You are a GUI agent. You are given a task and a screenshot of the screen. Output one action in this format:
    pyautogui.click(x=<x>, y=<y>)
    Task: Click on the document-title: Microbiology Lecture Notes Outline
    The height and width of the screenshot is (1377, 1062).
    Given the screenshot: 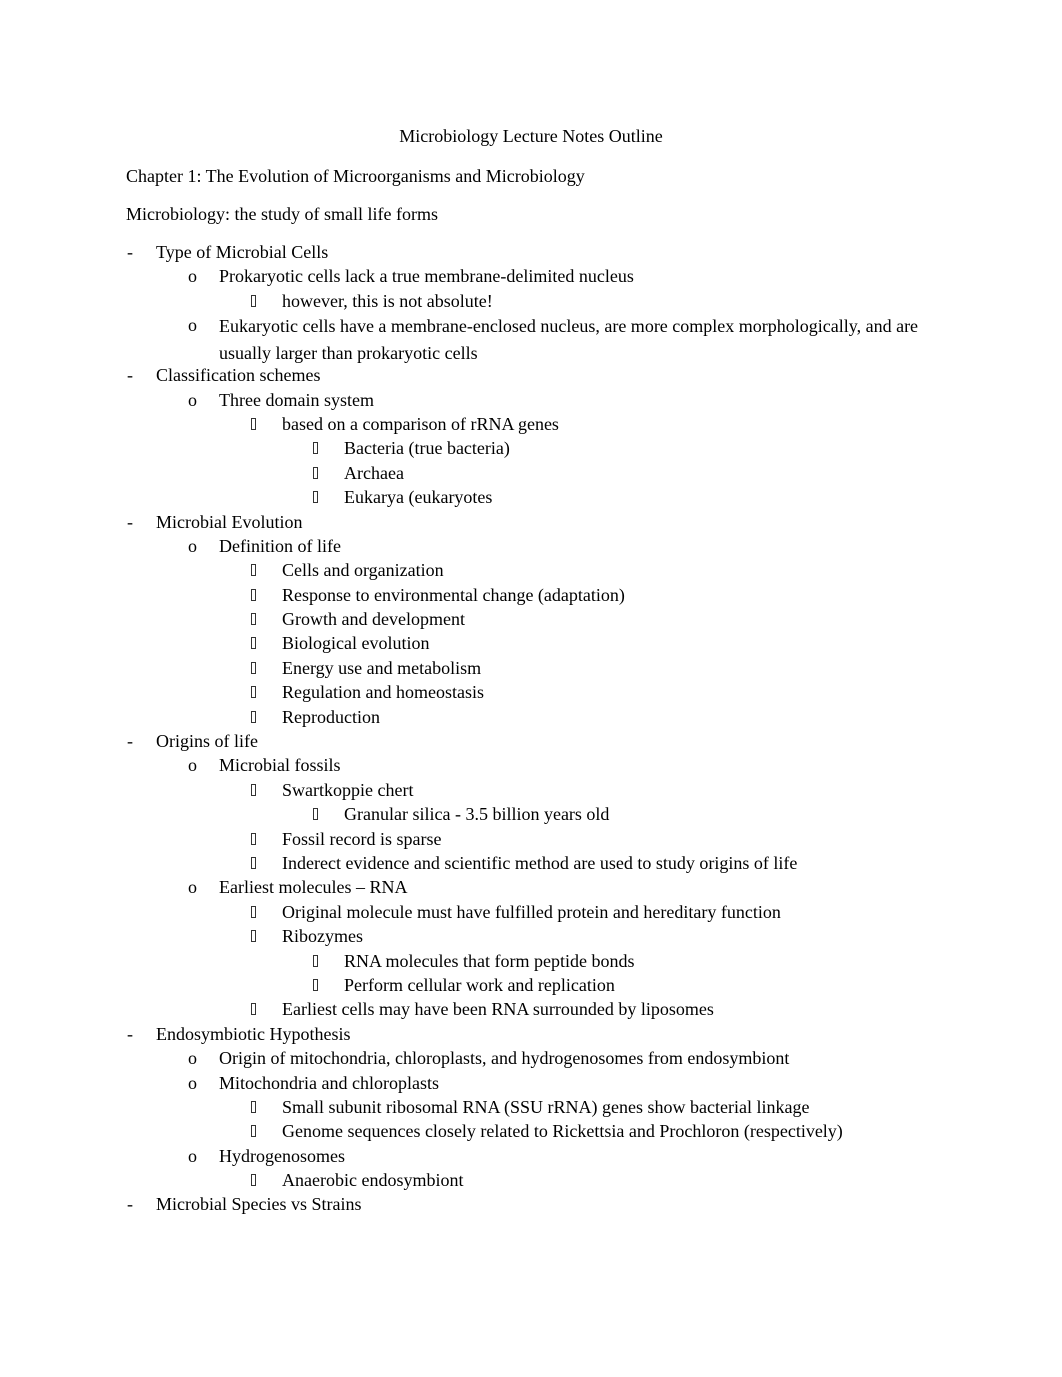 What is the action you would take?
    pyautogui.click(x=531, y=136)
    